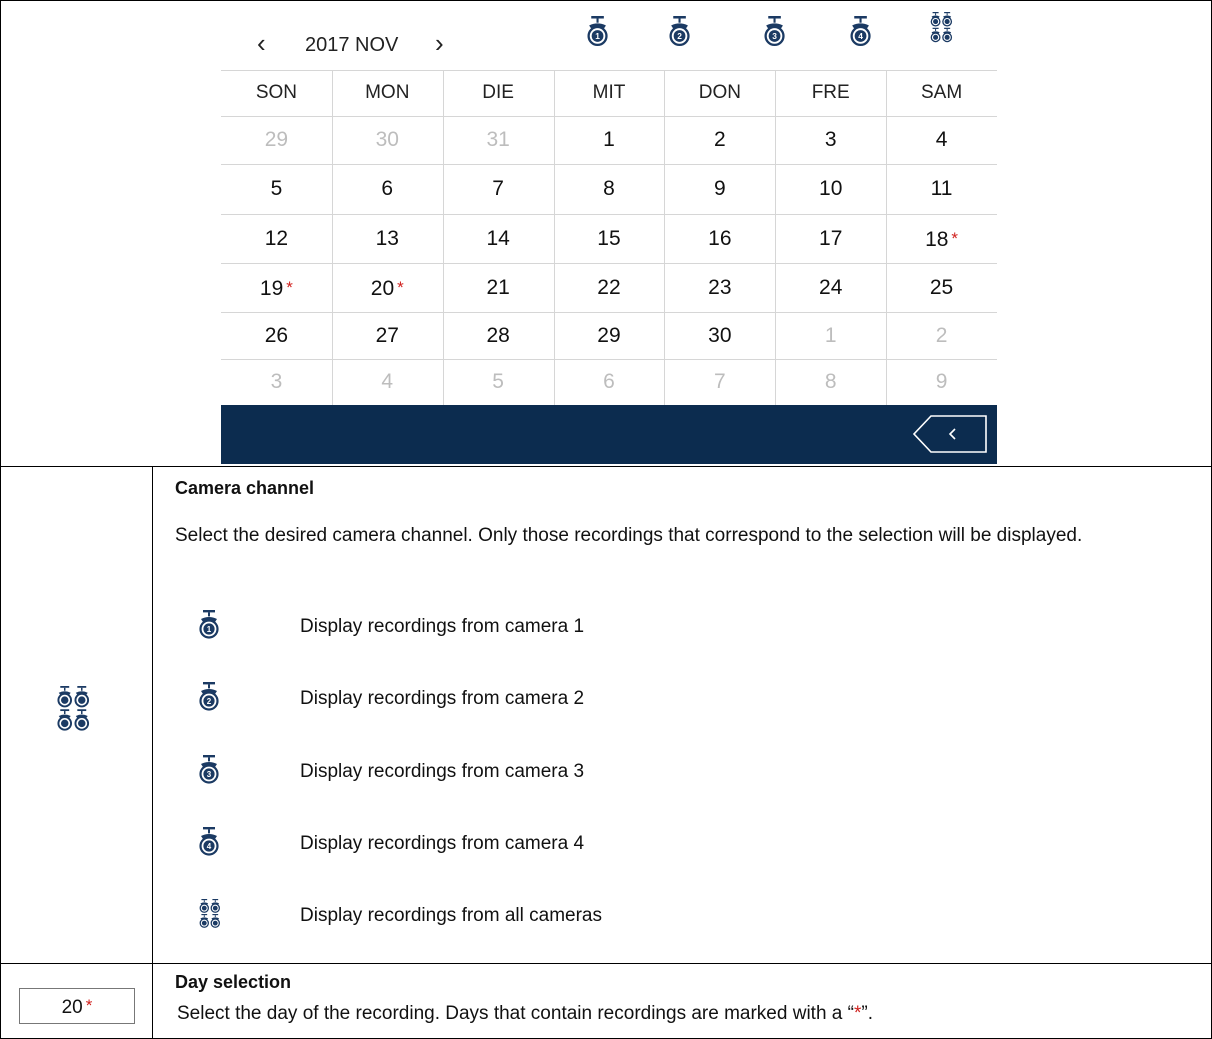  I want to click on day-cell: 28, so click(498, 335).